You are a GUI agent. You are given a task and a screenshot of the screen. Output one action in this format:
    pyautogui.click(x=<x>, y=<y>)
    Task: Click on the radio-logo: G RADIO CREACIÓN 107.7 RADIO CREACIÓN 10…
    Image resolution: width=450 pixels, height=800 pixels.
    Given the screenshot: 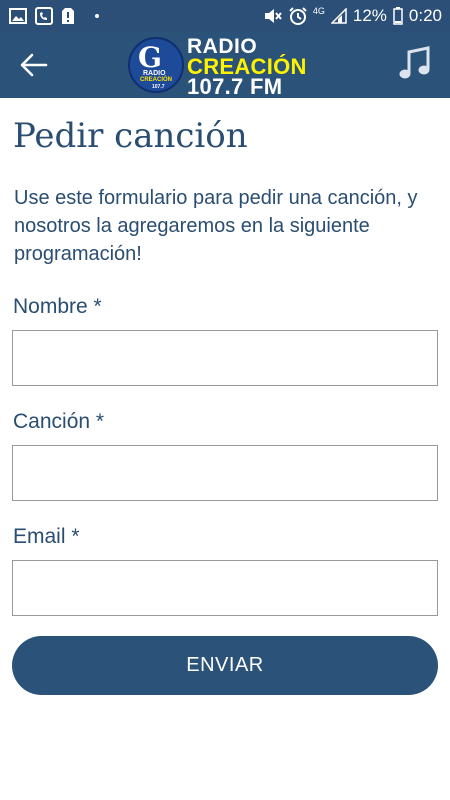 What is the action you would take?
    pyautogui.click(x=228, y=67)
    